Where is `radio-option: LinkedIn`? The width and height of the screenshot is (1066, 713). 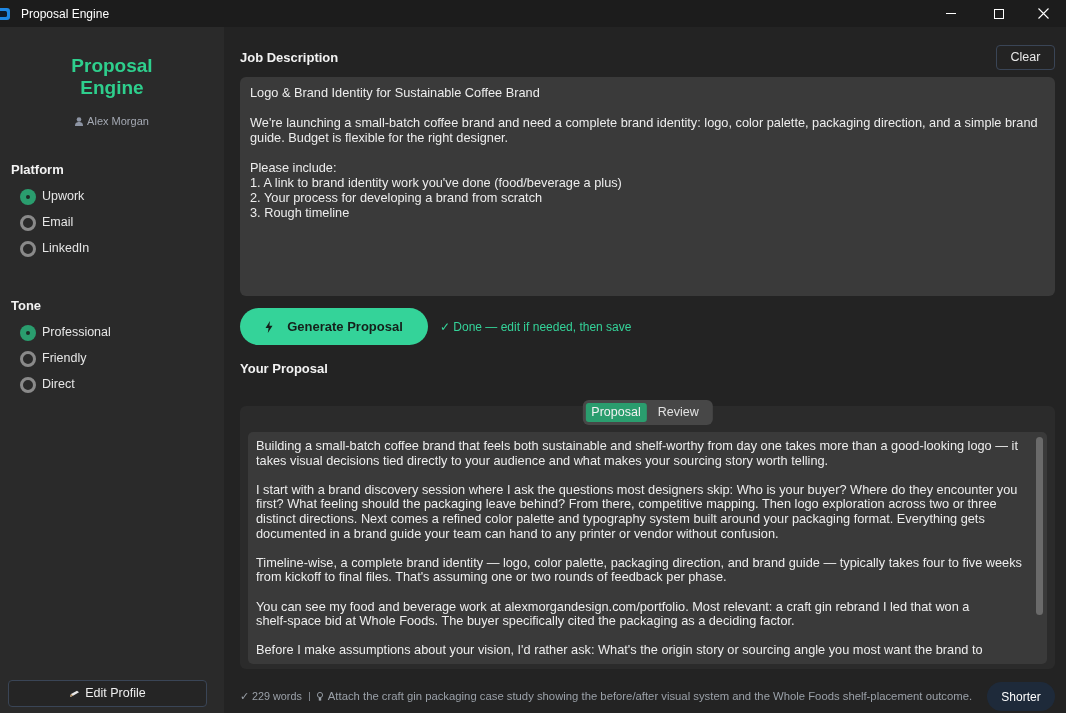 radio-option: LinkedIn is located at coordinates (55, 248).